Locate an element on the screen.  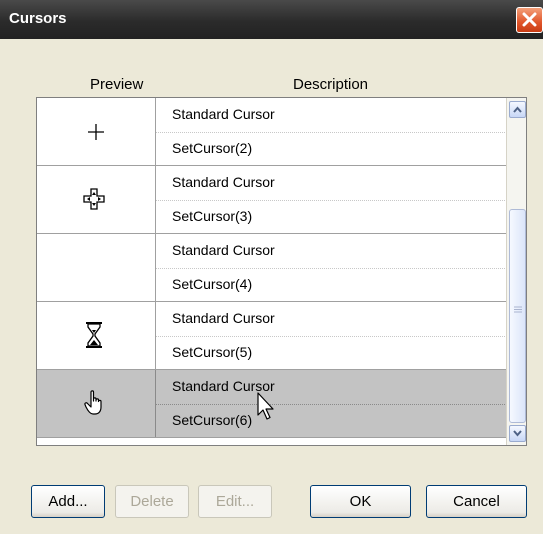
move-icon is located at coordinates (94, 199).